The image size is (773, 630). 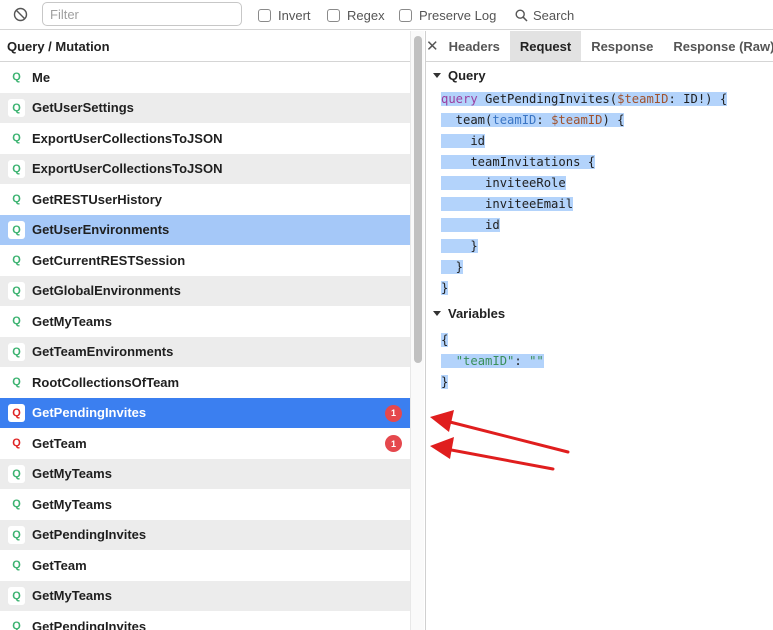 I want to click on list-item: Q GetPendingInvites 1, so click(x=205, y=412).